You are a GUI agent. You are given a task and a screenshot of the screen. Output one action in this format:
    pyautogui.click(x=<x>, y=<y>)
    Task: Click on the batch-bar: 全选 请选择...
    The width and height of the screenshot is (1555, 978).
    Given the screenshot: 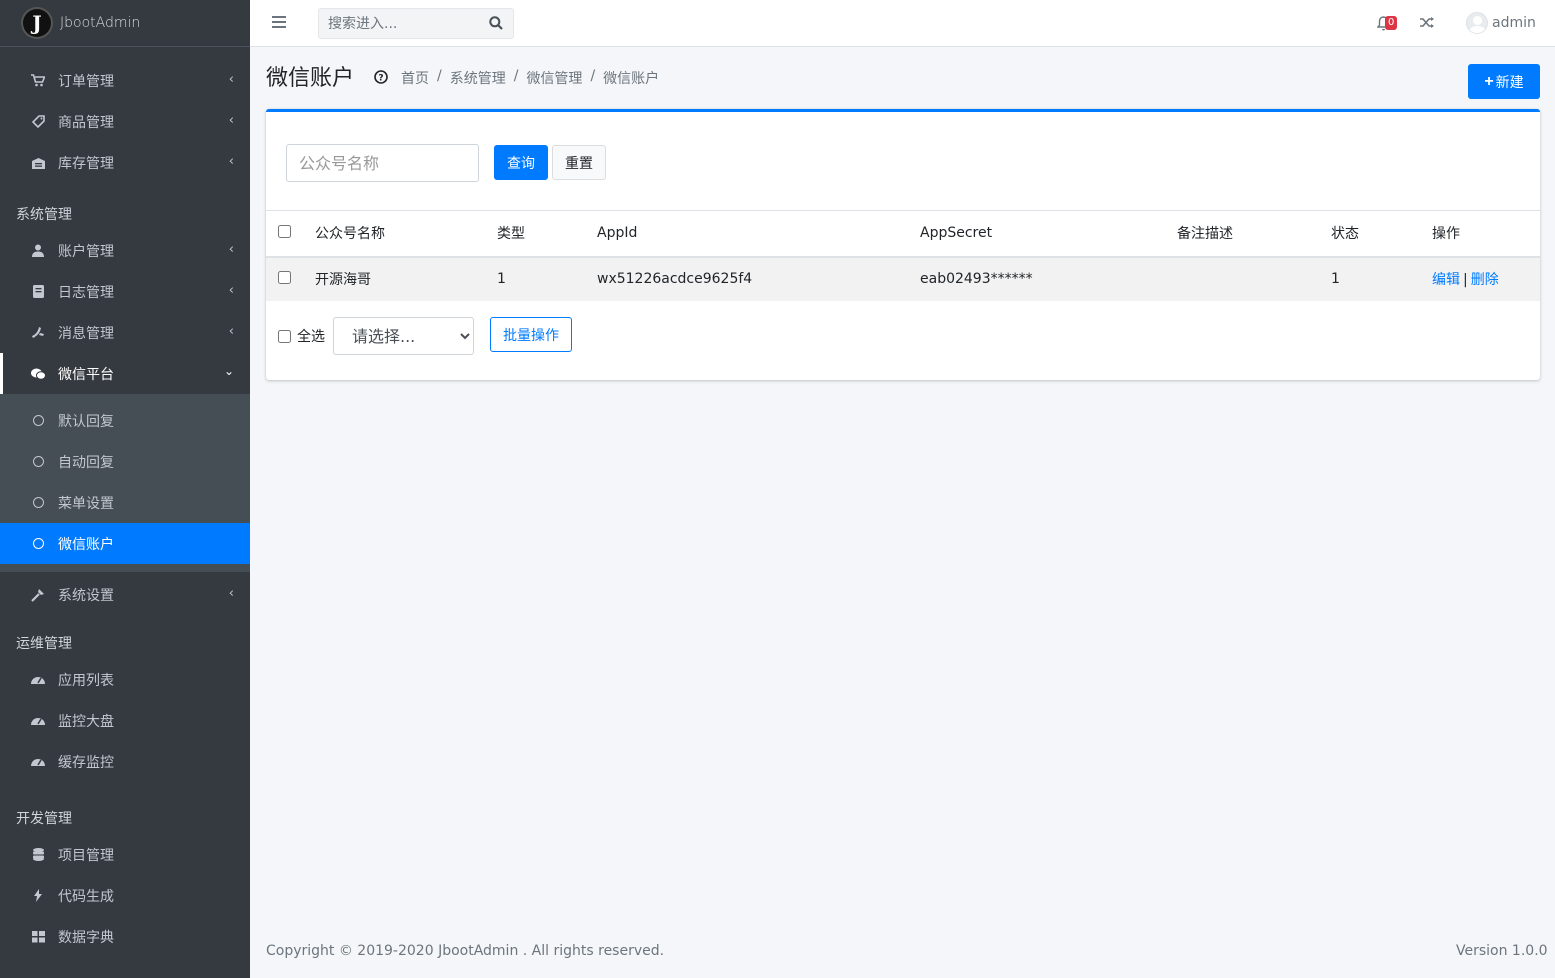 What is the action you would take?
    pyautogui.click(x=376, y=336)
    